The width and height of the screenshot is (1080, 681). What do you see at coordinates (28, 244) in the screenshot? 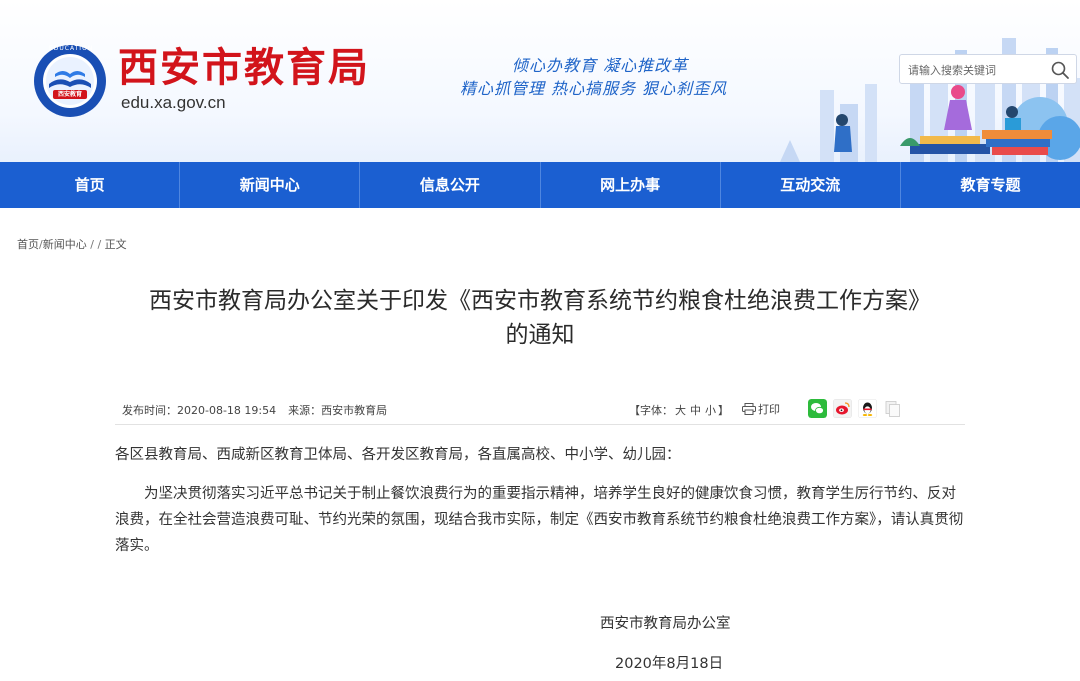
I see `breadcrumb-home-link: 首页` at bounding box center [28, 244].